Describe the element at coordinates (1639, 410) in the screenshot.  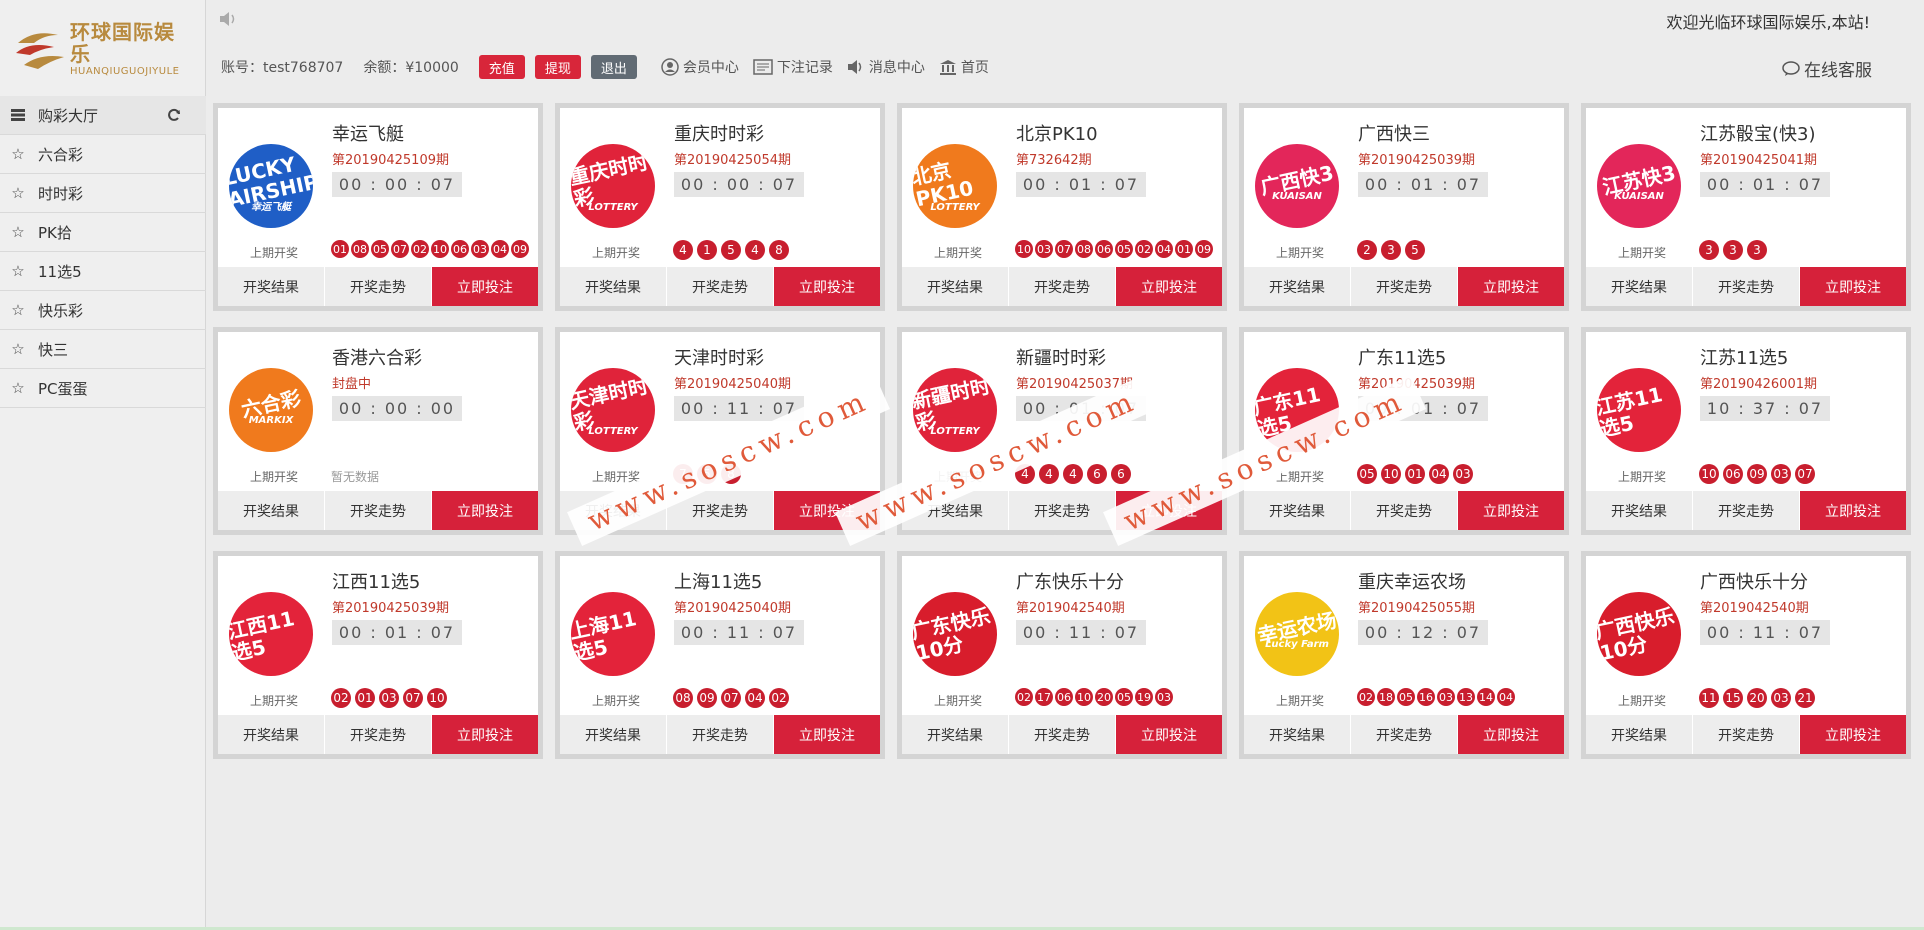
I see `lottery-logo-icon: 江苏11选5` at that location.